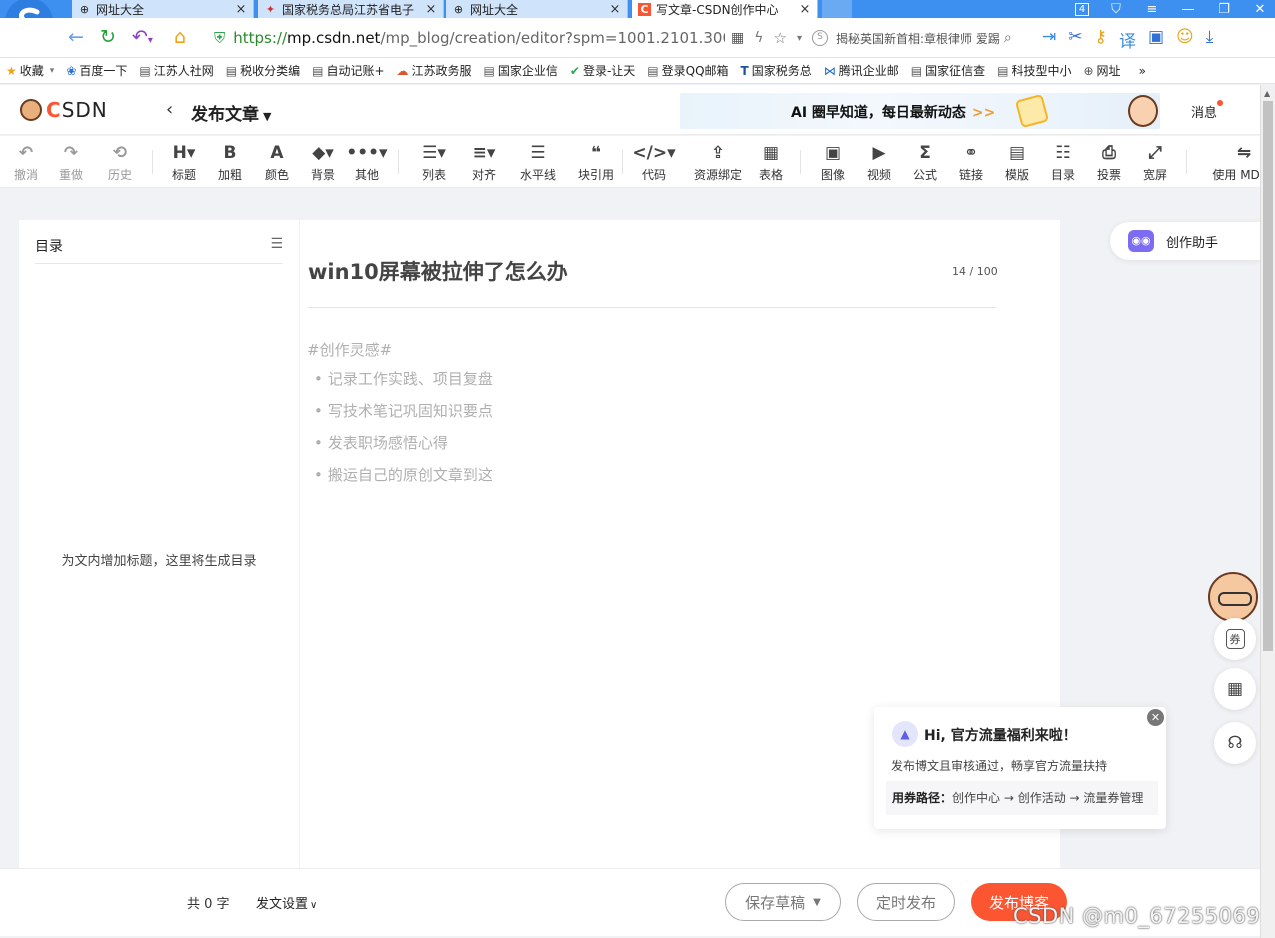 The height and width of the screenshot is (938, 1275). What do you see at coordinates (1235, 689) in the screenshot?
I see `qr-code-button: ▦` at bounding box center [1235, 689].